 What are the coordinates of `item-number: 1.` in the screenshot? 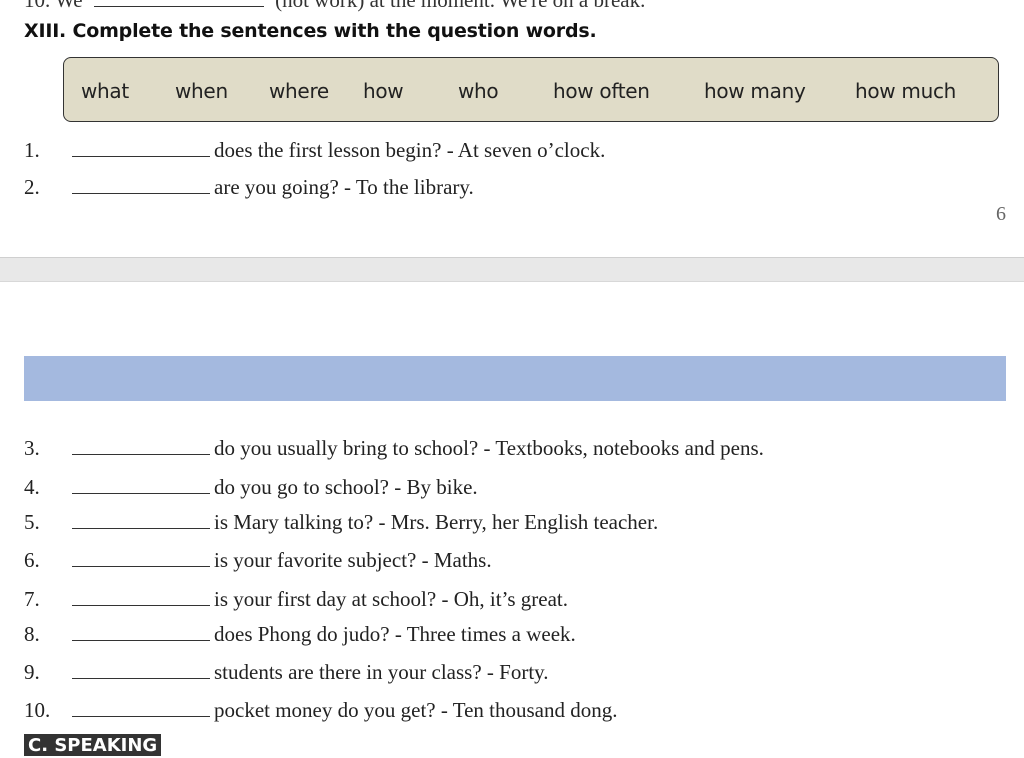 It's located at (32, 150).